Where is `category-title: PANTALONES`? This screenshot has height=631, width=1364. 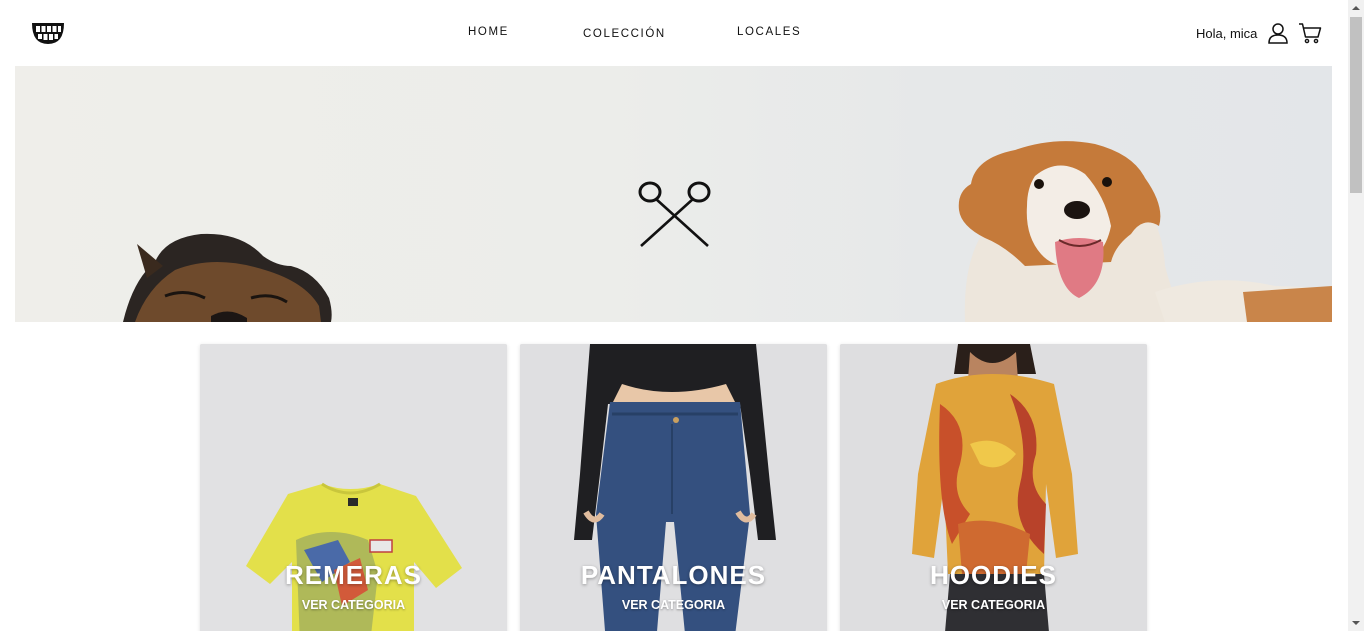
category-title: PANTALONES is located at coordinates (673, 575).